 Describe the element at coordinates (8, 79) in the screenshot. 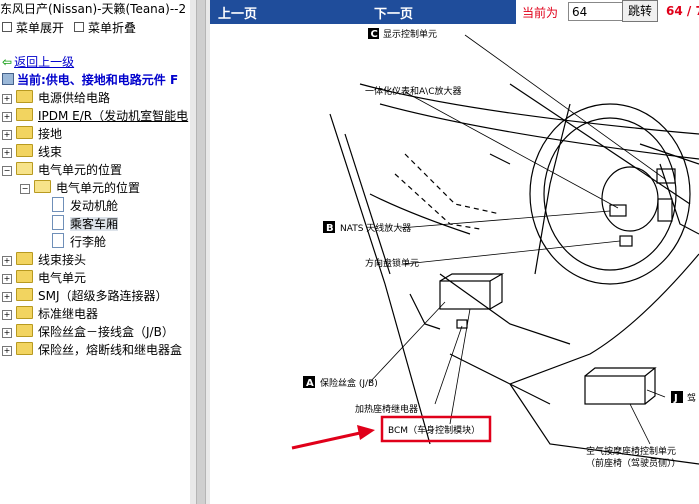

I see `computer-icon` at that location.